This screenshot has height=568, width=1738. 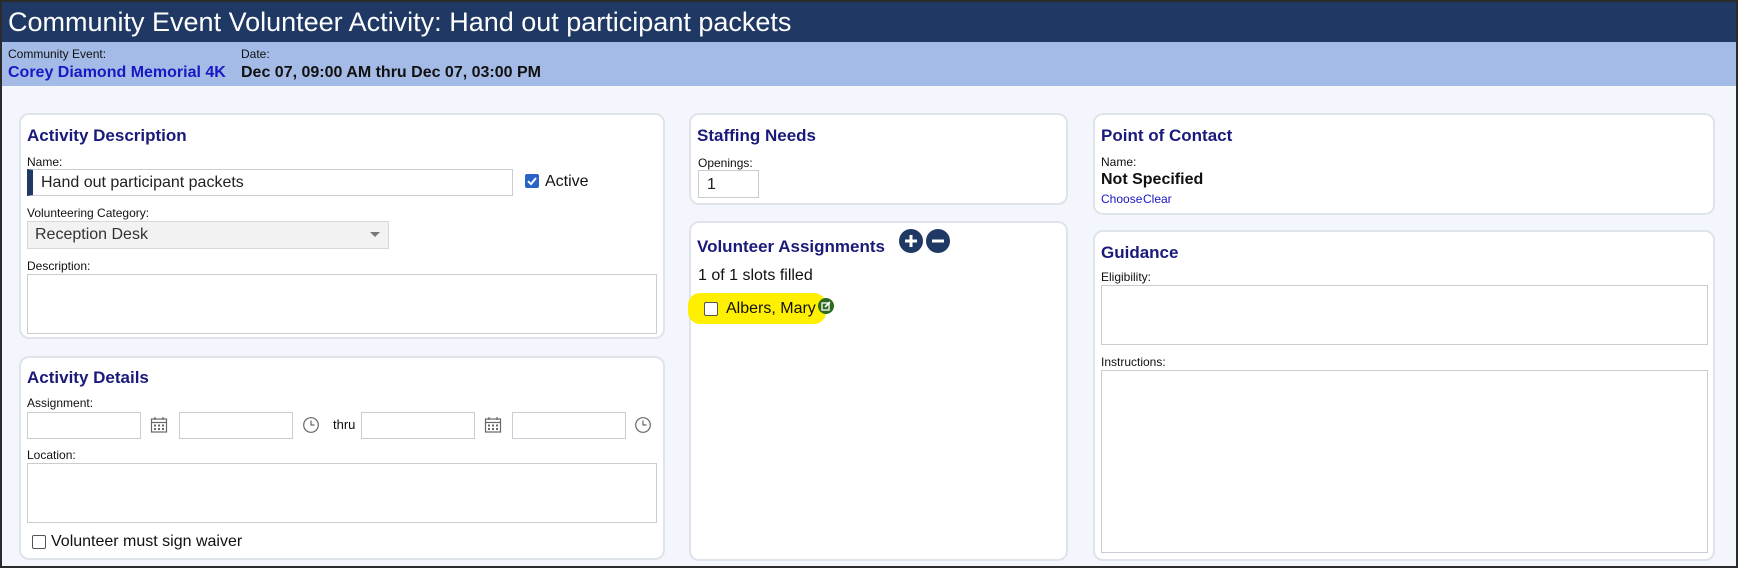 I want to click on name-input: Hand out participant packets, so click(x=270, y=182).